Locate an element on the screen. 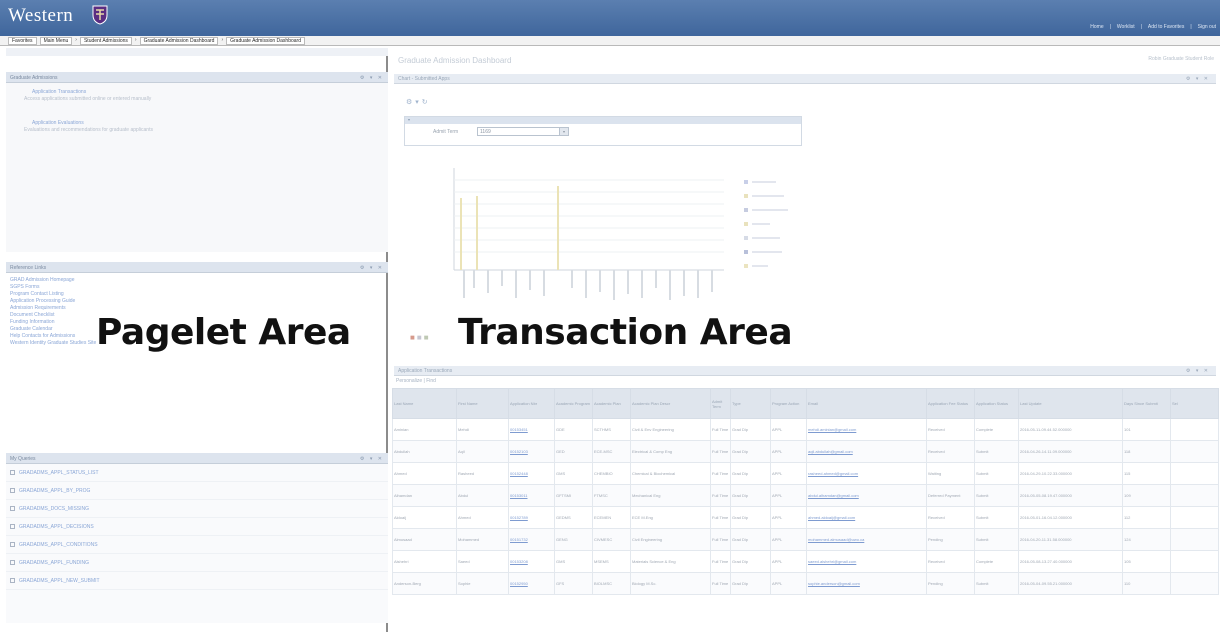  application-evaluations-link: Application Evaluations is located at coordinates (197, 123).